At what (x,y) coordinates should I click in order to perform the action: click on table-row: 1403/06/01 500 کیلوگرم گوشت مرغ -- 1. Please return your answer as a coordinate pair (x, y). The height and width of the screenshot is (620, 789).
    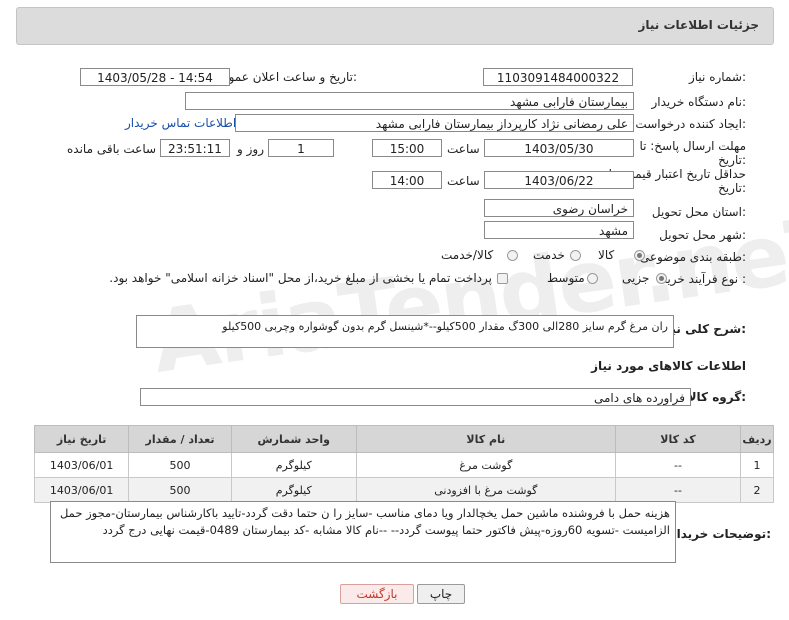
    Looking at the image, I should click on (404, 465).